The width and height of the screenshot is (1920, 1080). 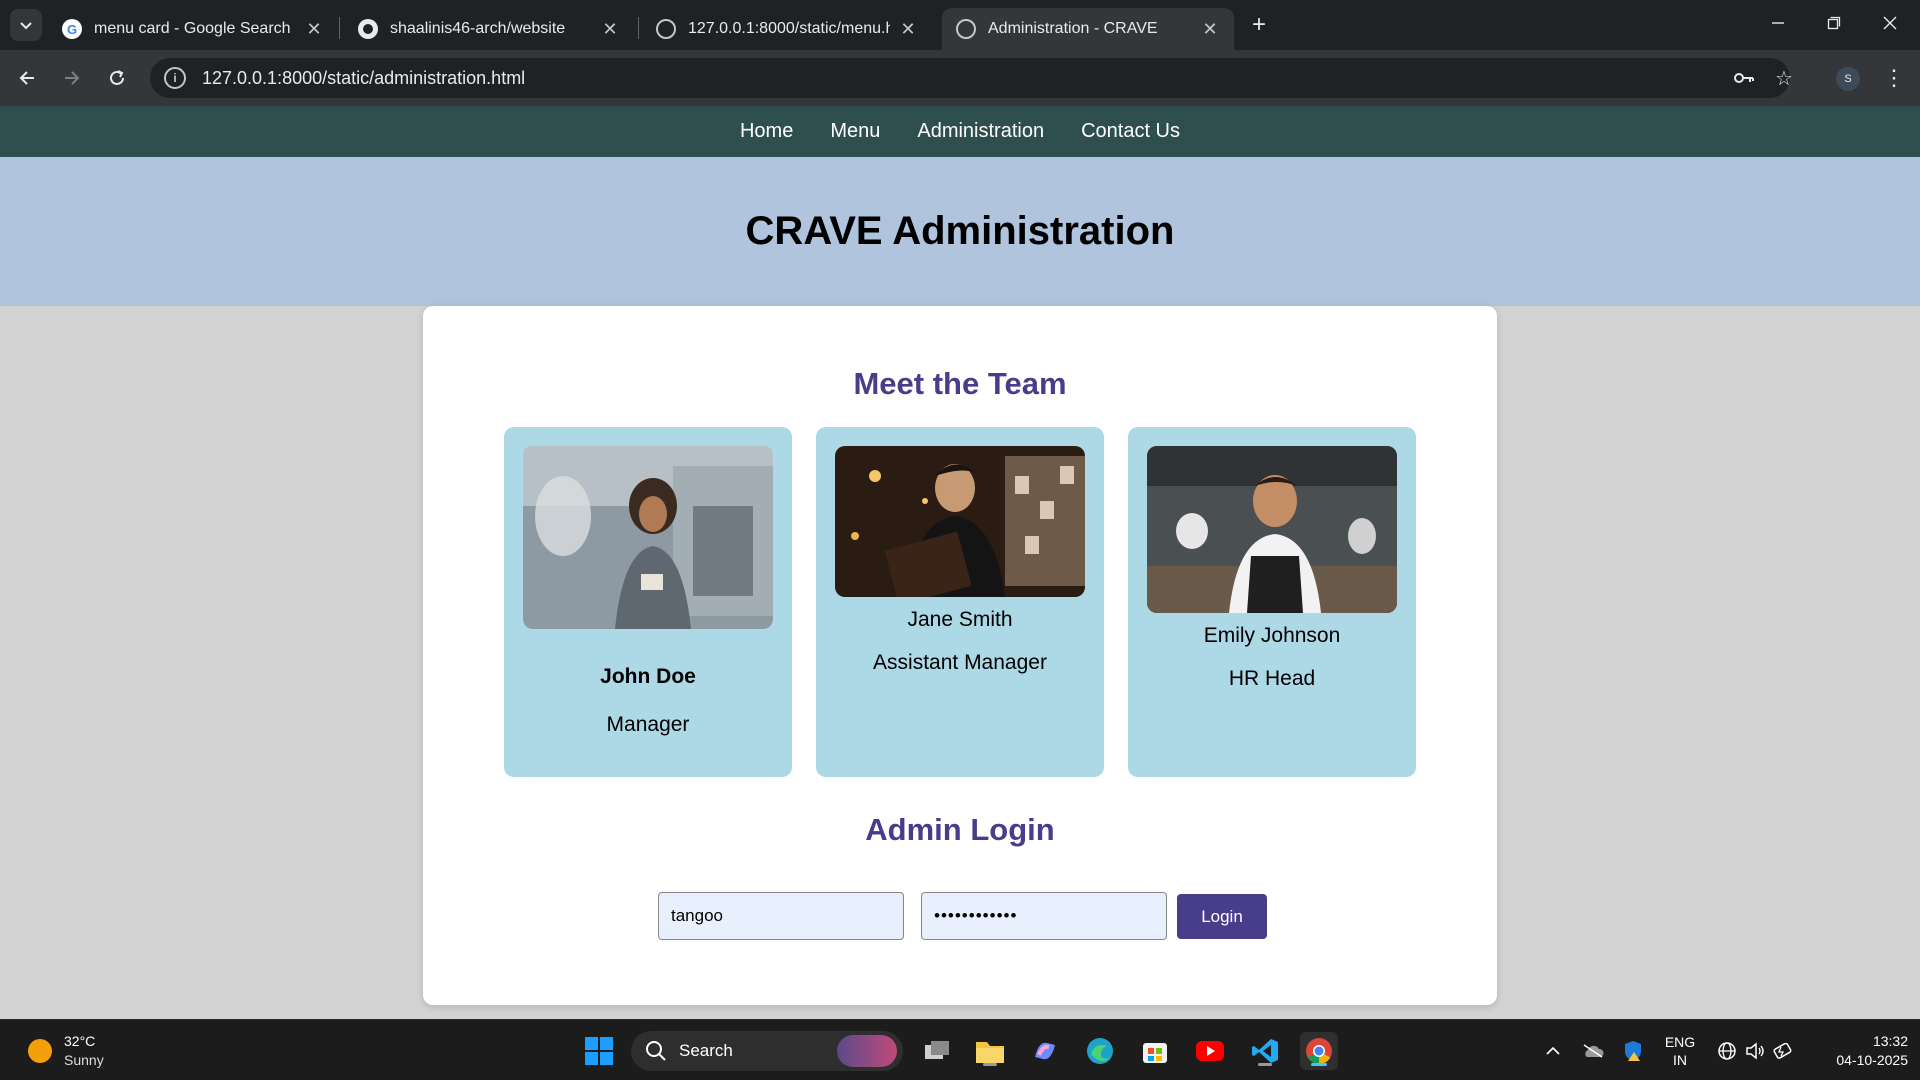 I want to click on google-icon: G, so click(x=72, y=29).